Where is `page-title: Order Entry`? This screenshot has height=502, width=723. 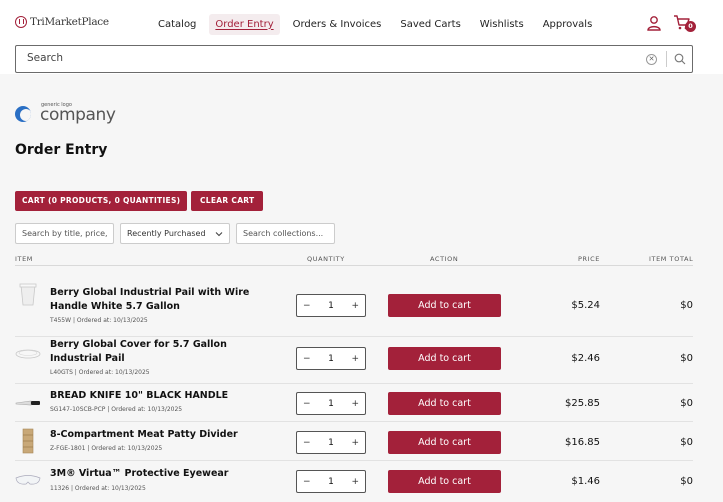 page-title: Order Entry is located at coordinates (61, 150).